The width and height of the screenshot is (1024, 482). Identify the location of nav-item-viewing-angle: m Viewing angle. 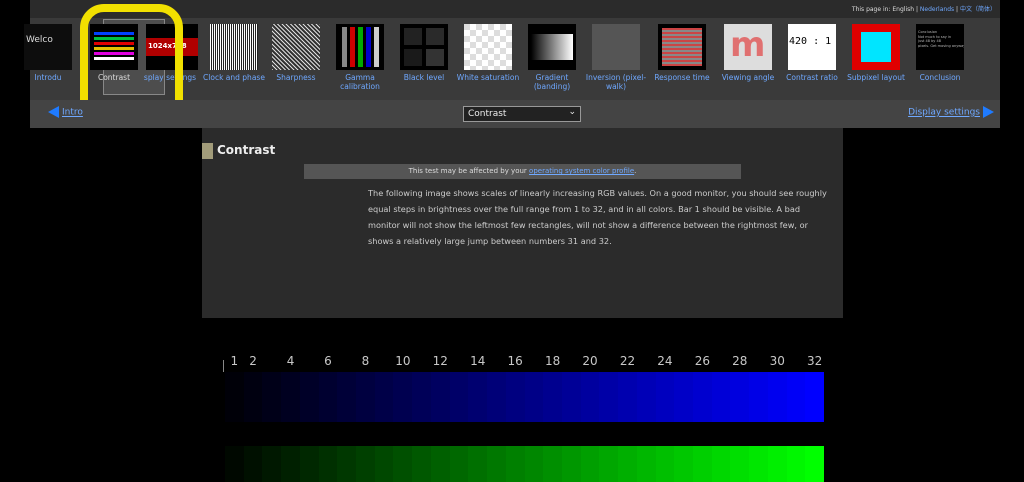
(748, 60).